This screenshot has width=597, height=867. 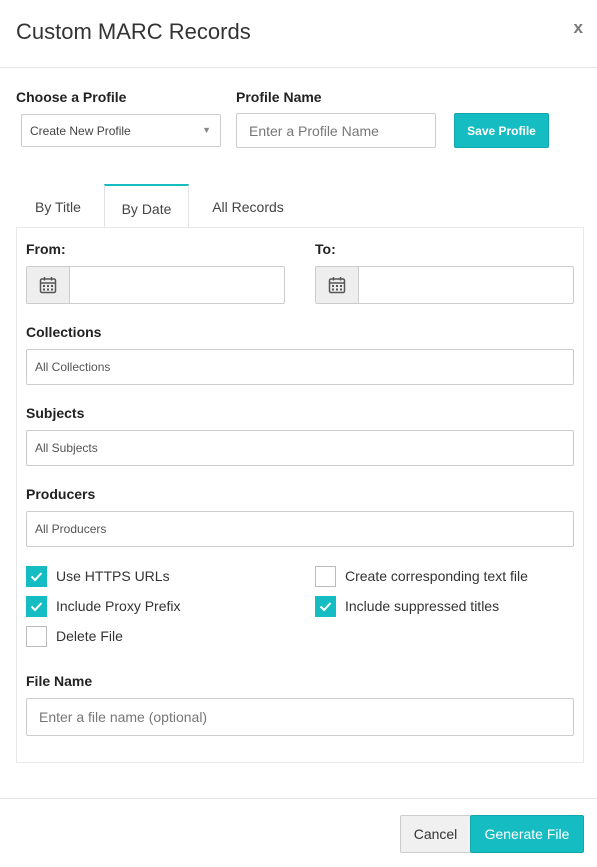 I want to click on https-urls-checkbox, so click(x=36, y=576).